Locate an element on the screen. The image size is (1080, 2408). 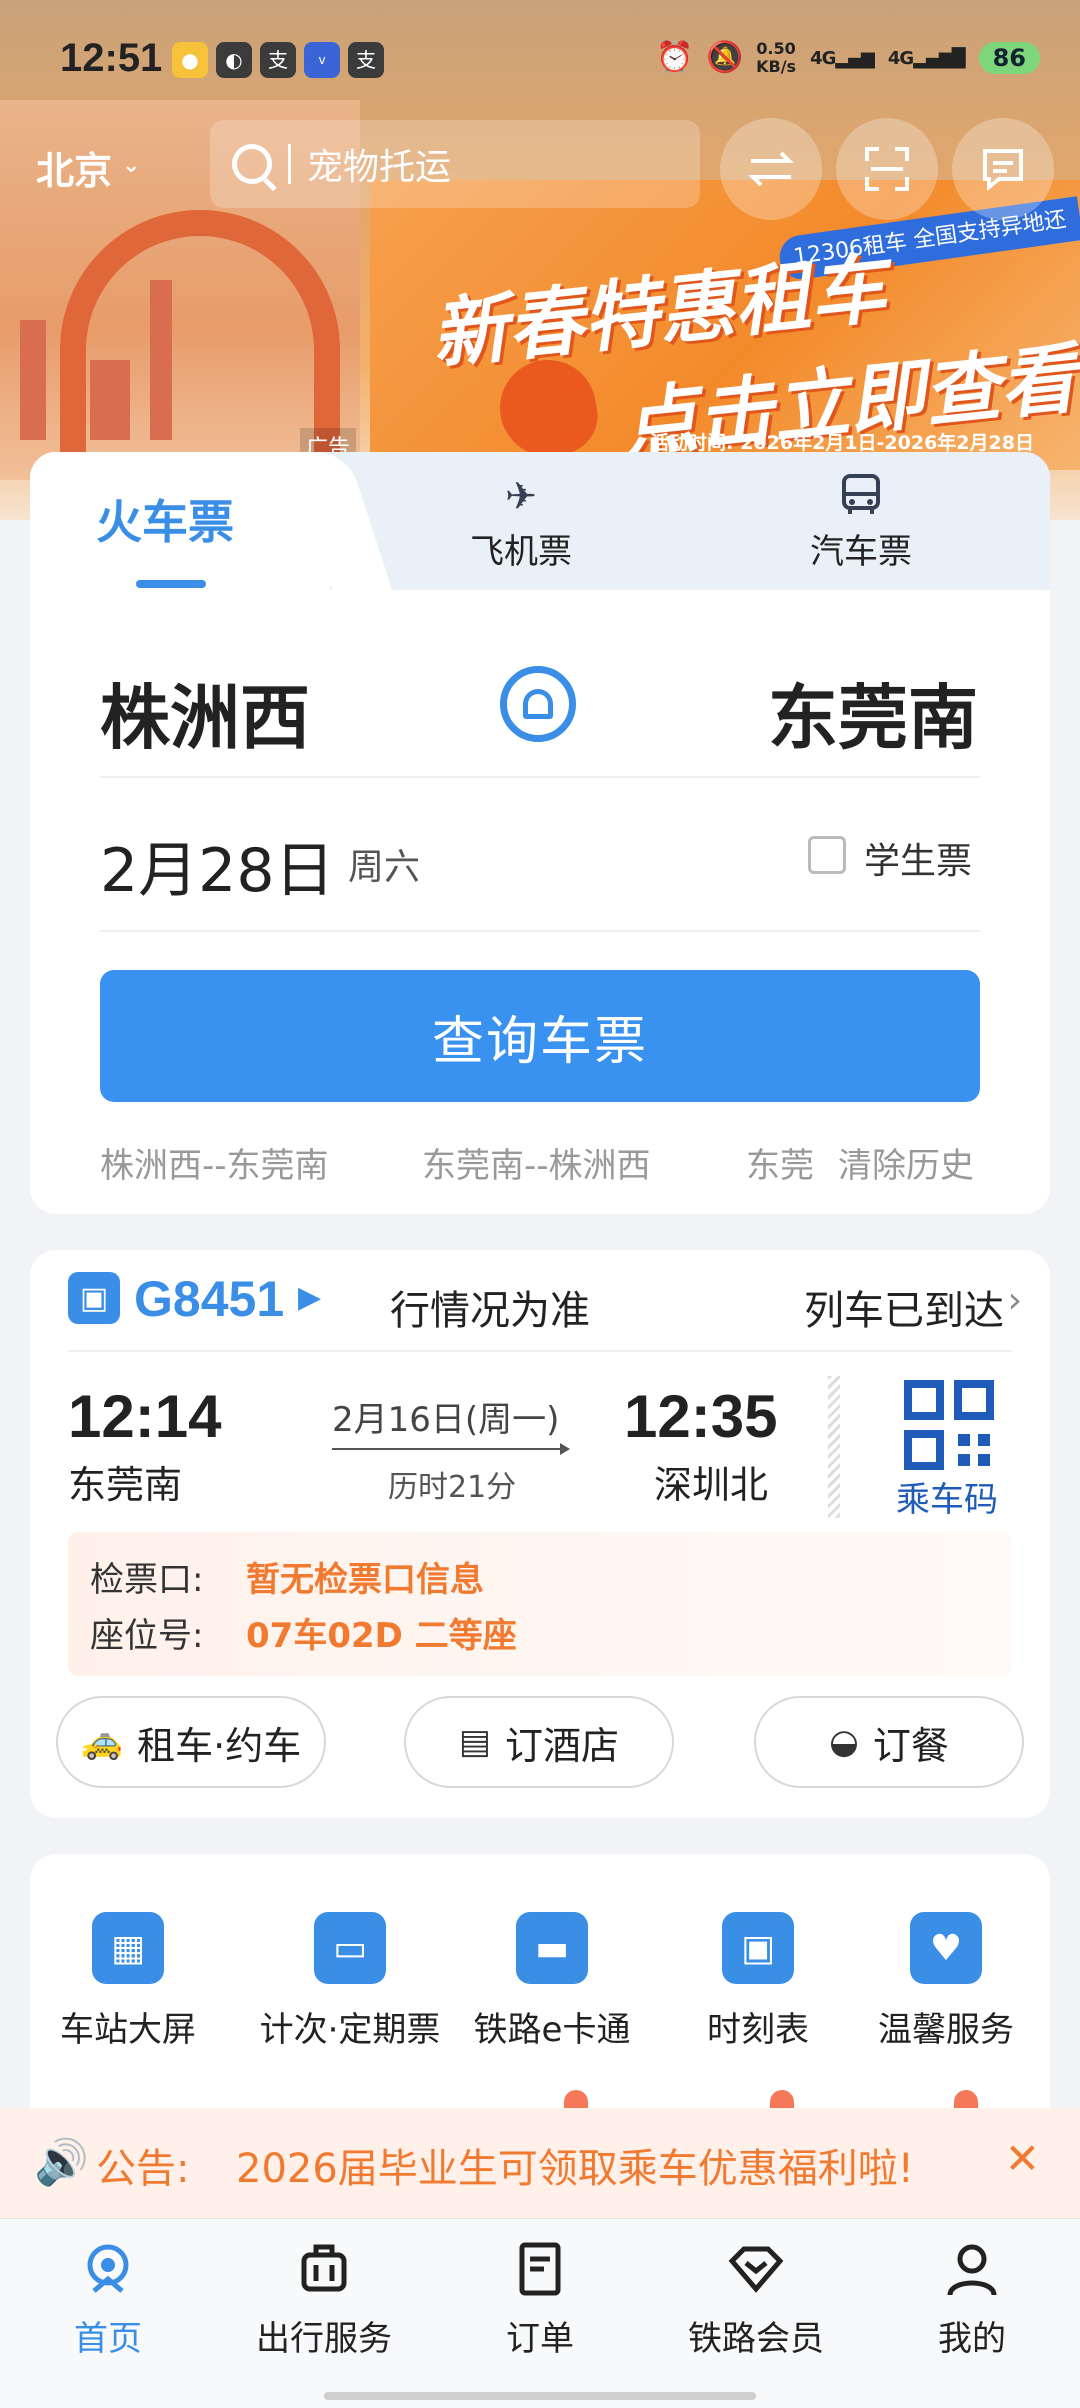
close-icon: ✕ is located at coordinates (1022, 2158).